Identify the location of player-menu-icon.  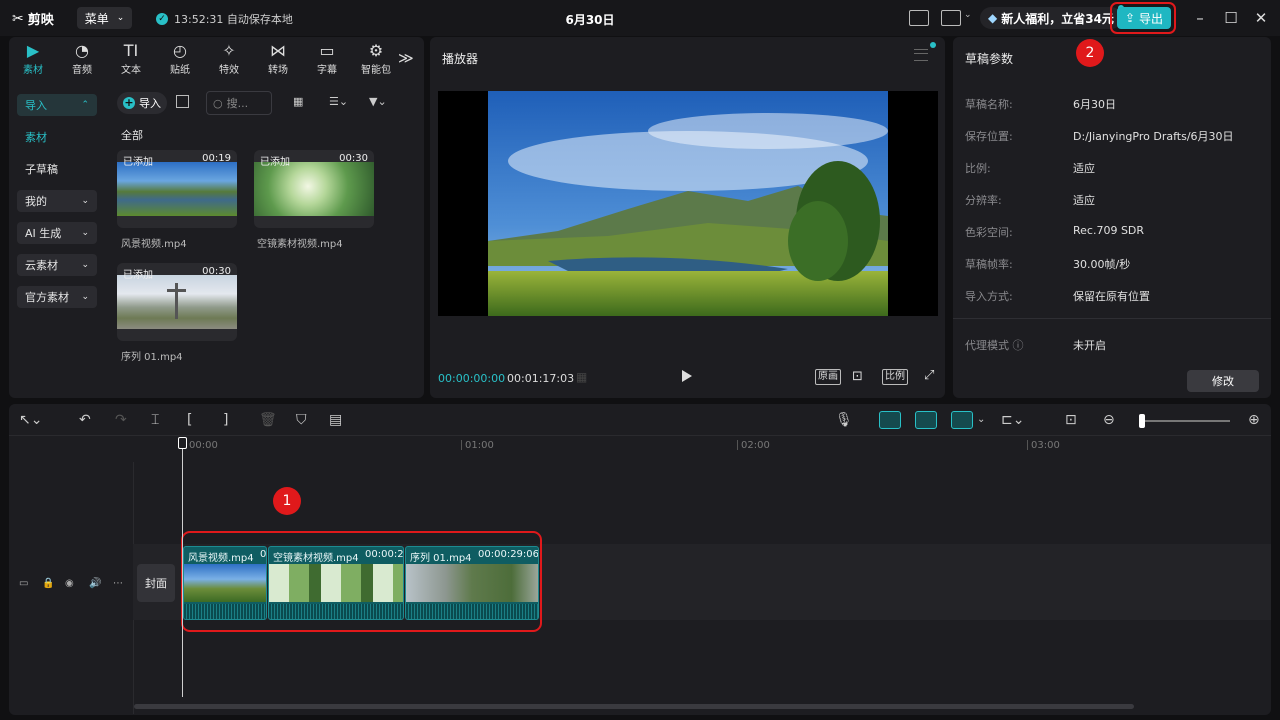
(921, 55).